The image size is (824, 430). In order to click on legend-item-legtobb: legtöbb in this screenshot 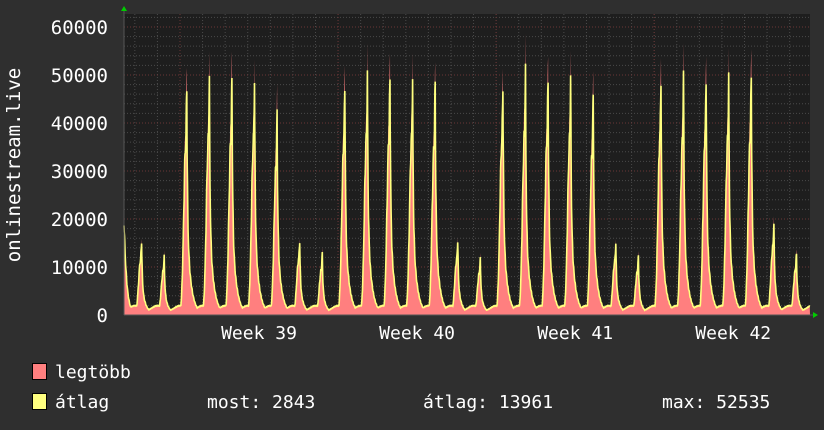, I will do `click(81, 372)`.